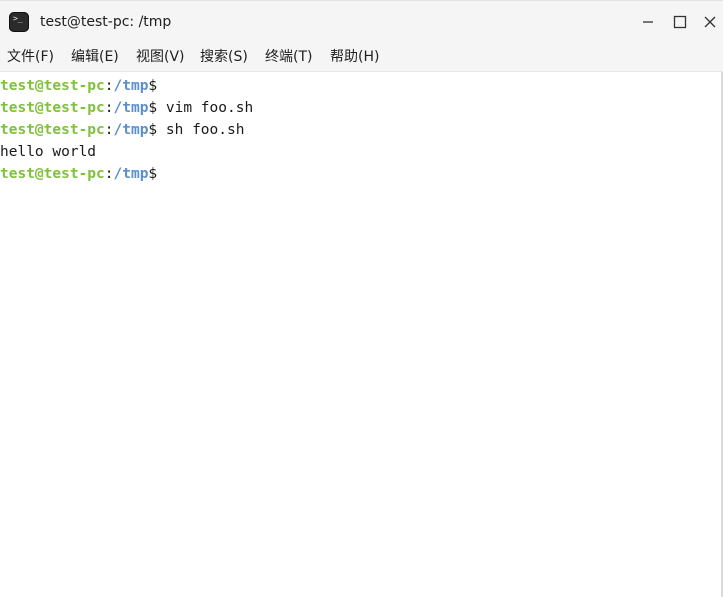  What do you see at coordinates (361, 152) in the screenshot?
I see `terminal-line: hello world` at bounding box center [361, 152].